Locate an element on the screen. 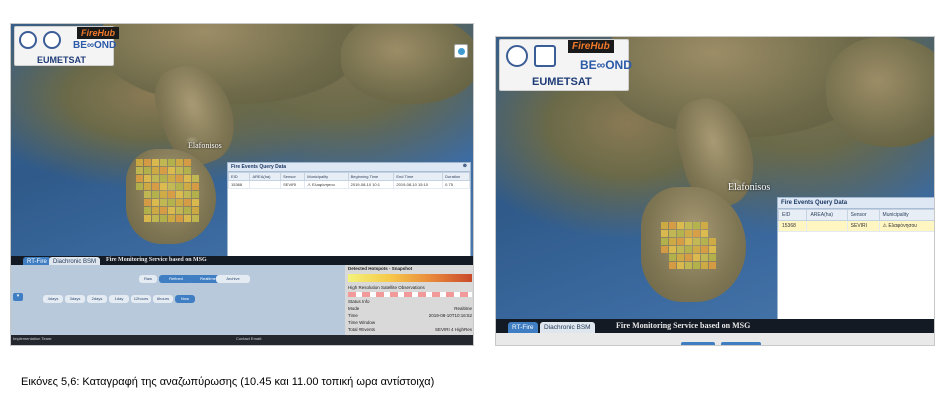 The image size is (942, 403). range-button-3days: 3days is located at coordinates (75, 299).